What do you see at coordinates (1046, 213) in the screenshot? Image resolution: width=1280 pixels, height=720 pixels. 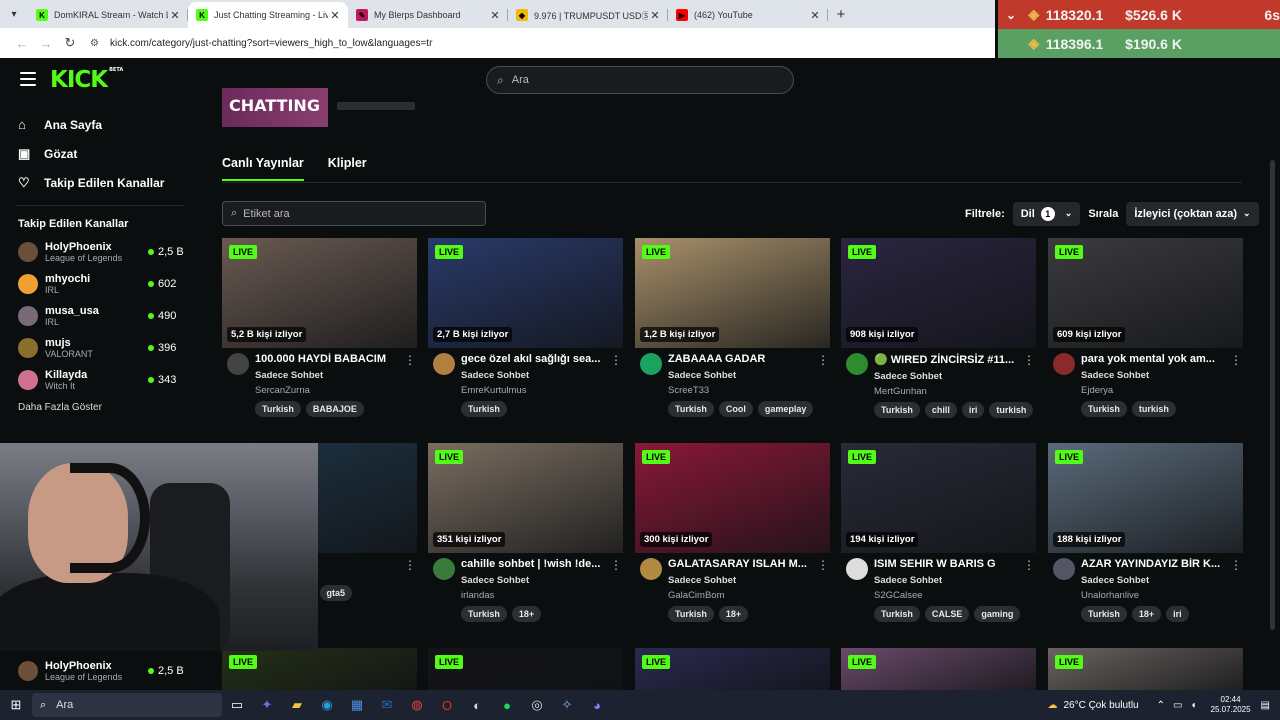 I see `language-filter-dropdown: Dil 1 ⌄` at bounding box center [1046, 213].